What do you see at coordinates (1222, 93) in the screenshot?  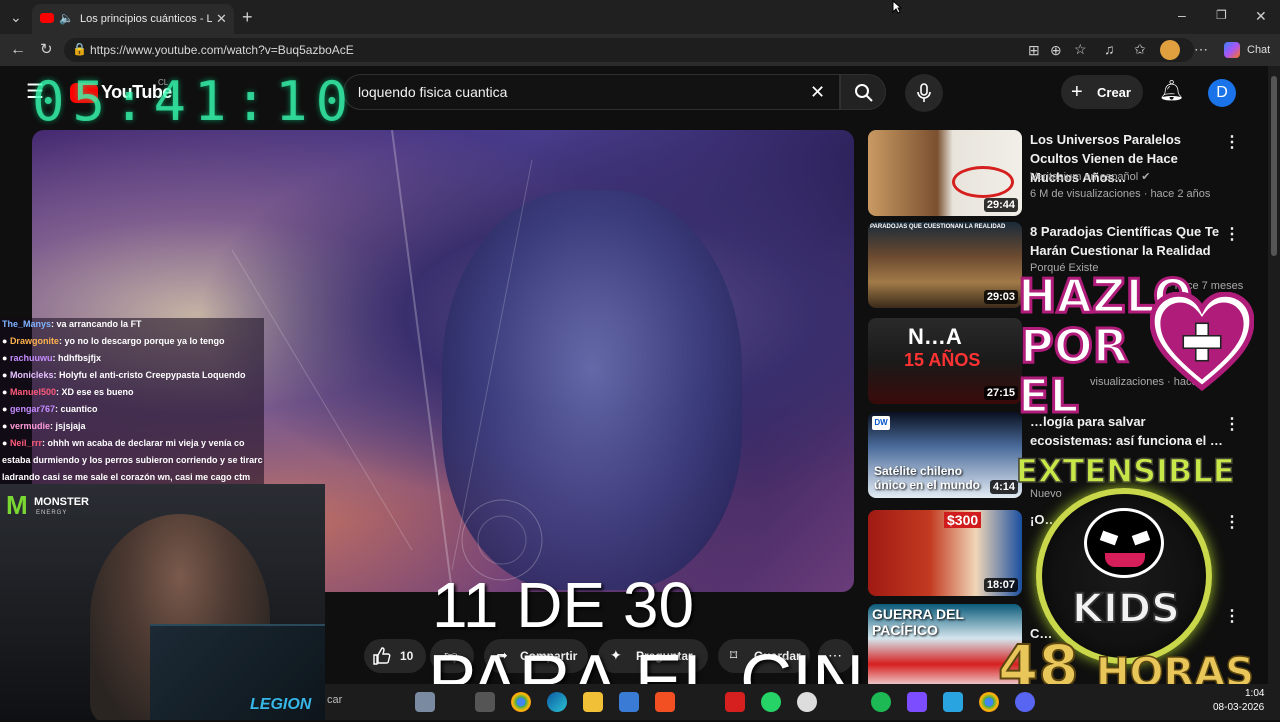 I see `account-avatar: D` at bounding box center [1222, 93].